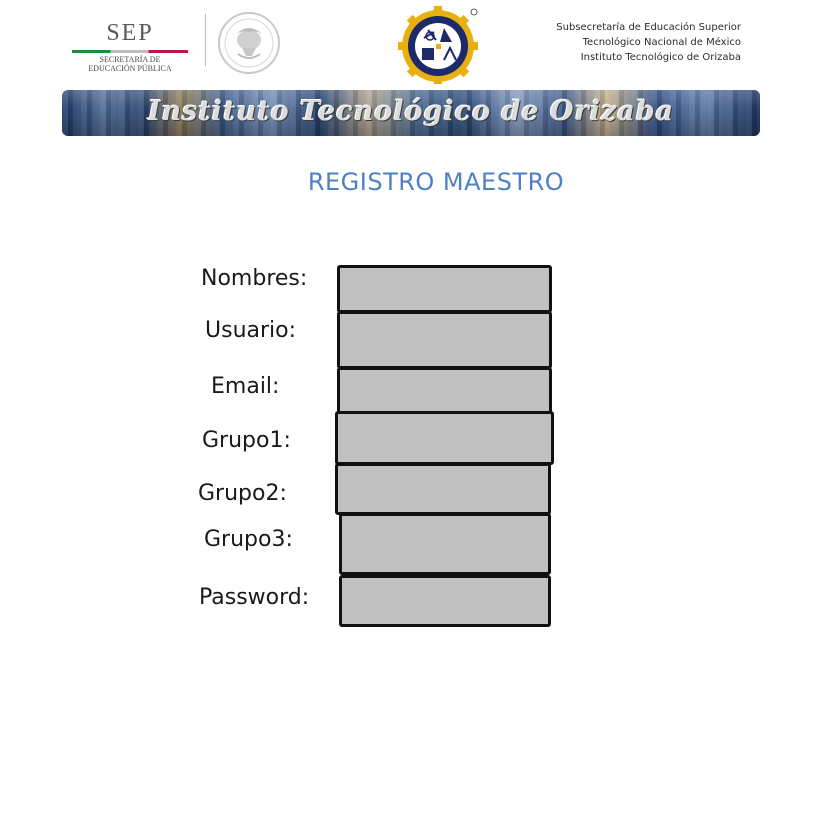 This screenshot has width=820, height=840. Describe the element at coordinates (660, 57) in the screenshot. I see `org-line-3: Instituto Tecnológico de Orizaba` at that location.